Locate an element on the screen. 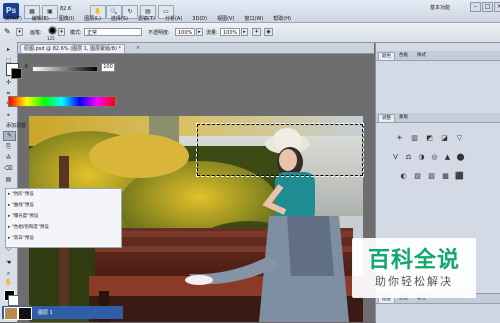  watermark: 百科全说 助你轻松解决 is located at coordinates (414, 268).